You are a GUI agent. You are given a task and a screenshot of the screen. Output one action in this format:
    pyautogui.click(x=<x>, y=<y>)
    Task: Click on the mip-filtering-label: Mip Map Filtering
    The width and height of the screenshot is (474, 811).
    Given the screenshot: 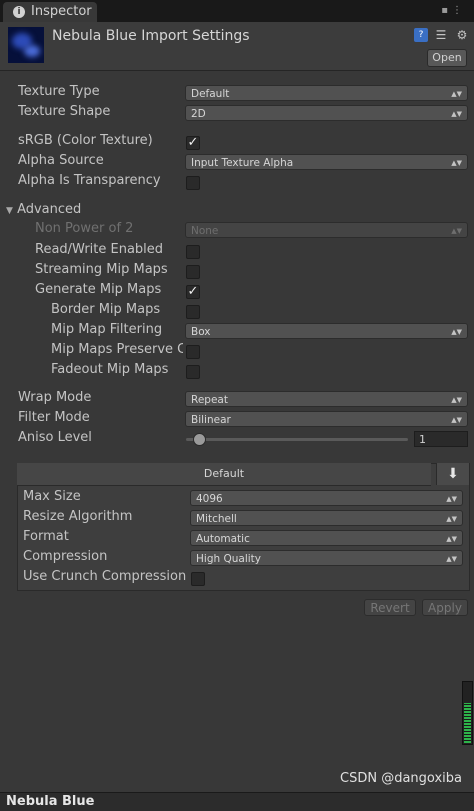 What is the action you would take?
    pyautogui.click(x=107, y=329)
    